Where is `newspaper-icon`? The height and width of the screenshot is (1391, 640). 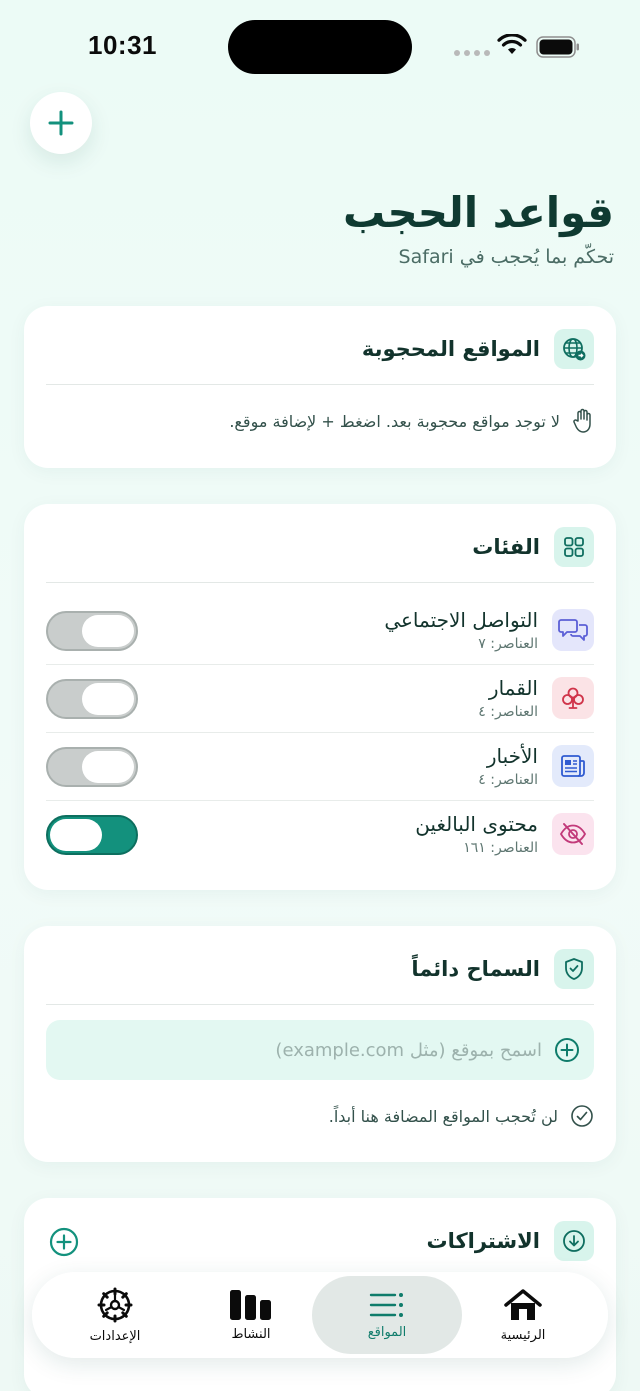 newspaper-icon is located at coordinates (573, 766).